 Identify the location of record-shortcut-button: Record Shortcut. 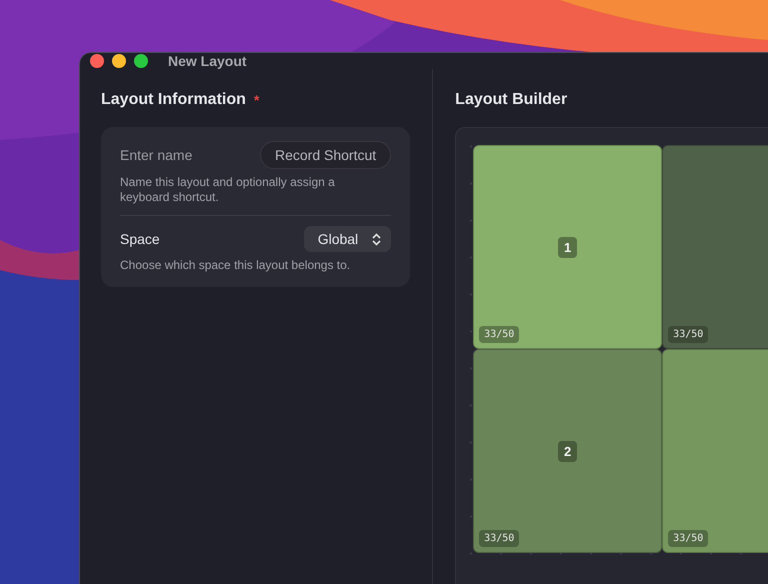
(326, 155).